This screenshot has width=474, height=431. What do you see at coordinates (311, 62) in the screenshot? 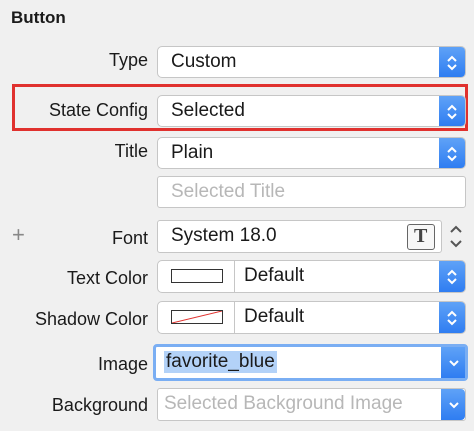
I see `type-popup: Custom` at bounding box center [311, 62].